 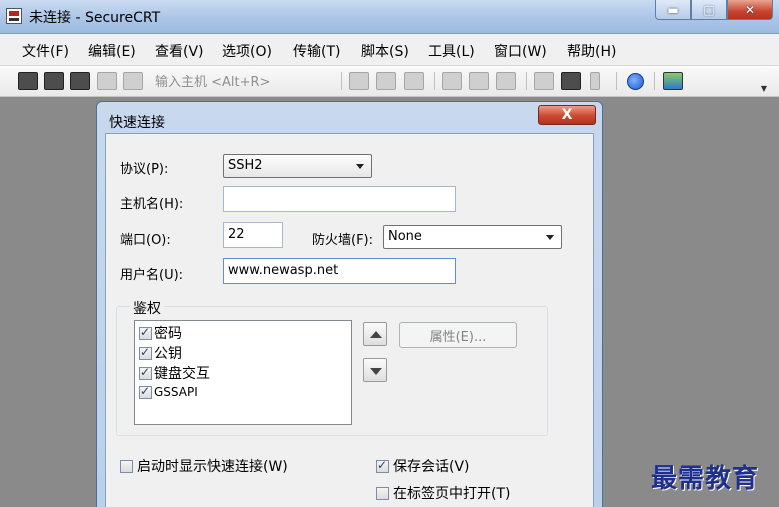 I want to click on show-on-startup-option: 启动时显示快速连接(W), so click(x=204, y=466).